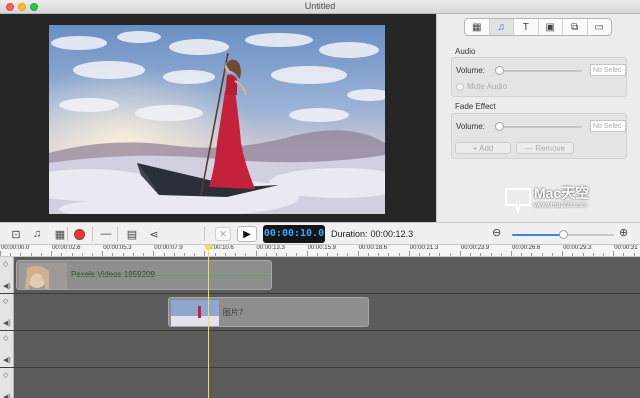  I want to click on watermark-title: Mac天空, so click(562, 193).